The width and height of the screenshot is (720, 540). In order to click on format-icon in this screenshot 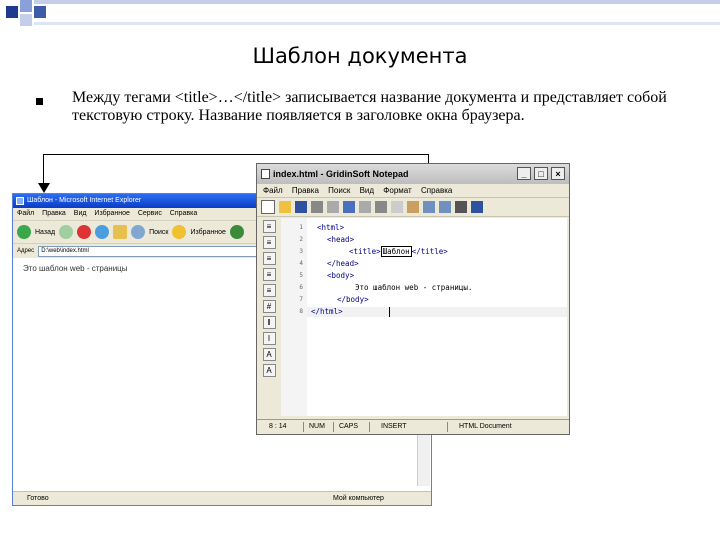, I will do `click(477, 207)`.